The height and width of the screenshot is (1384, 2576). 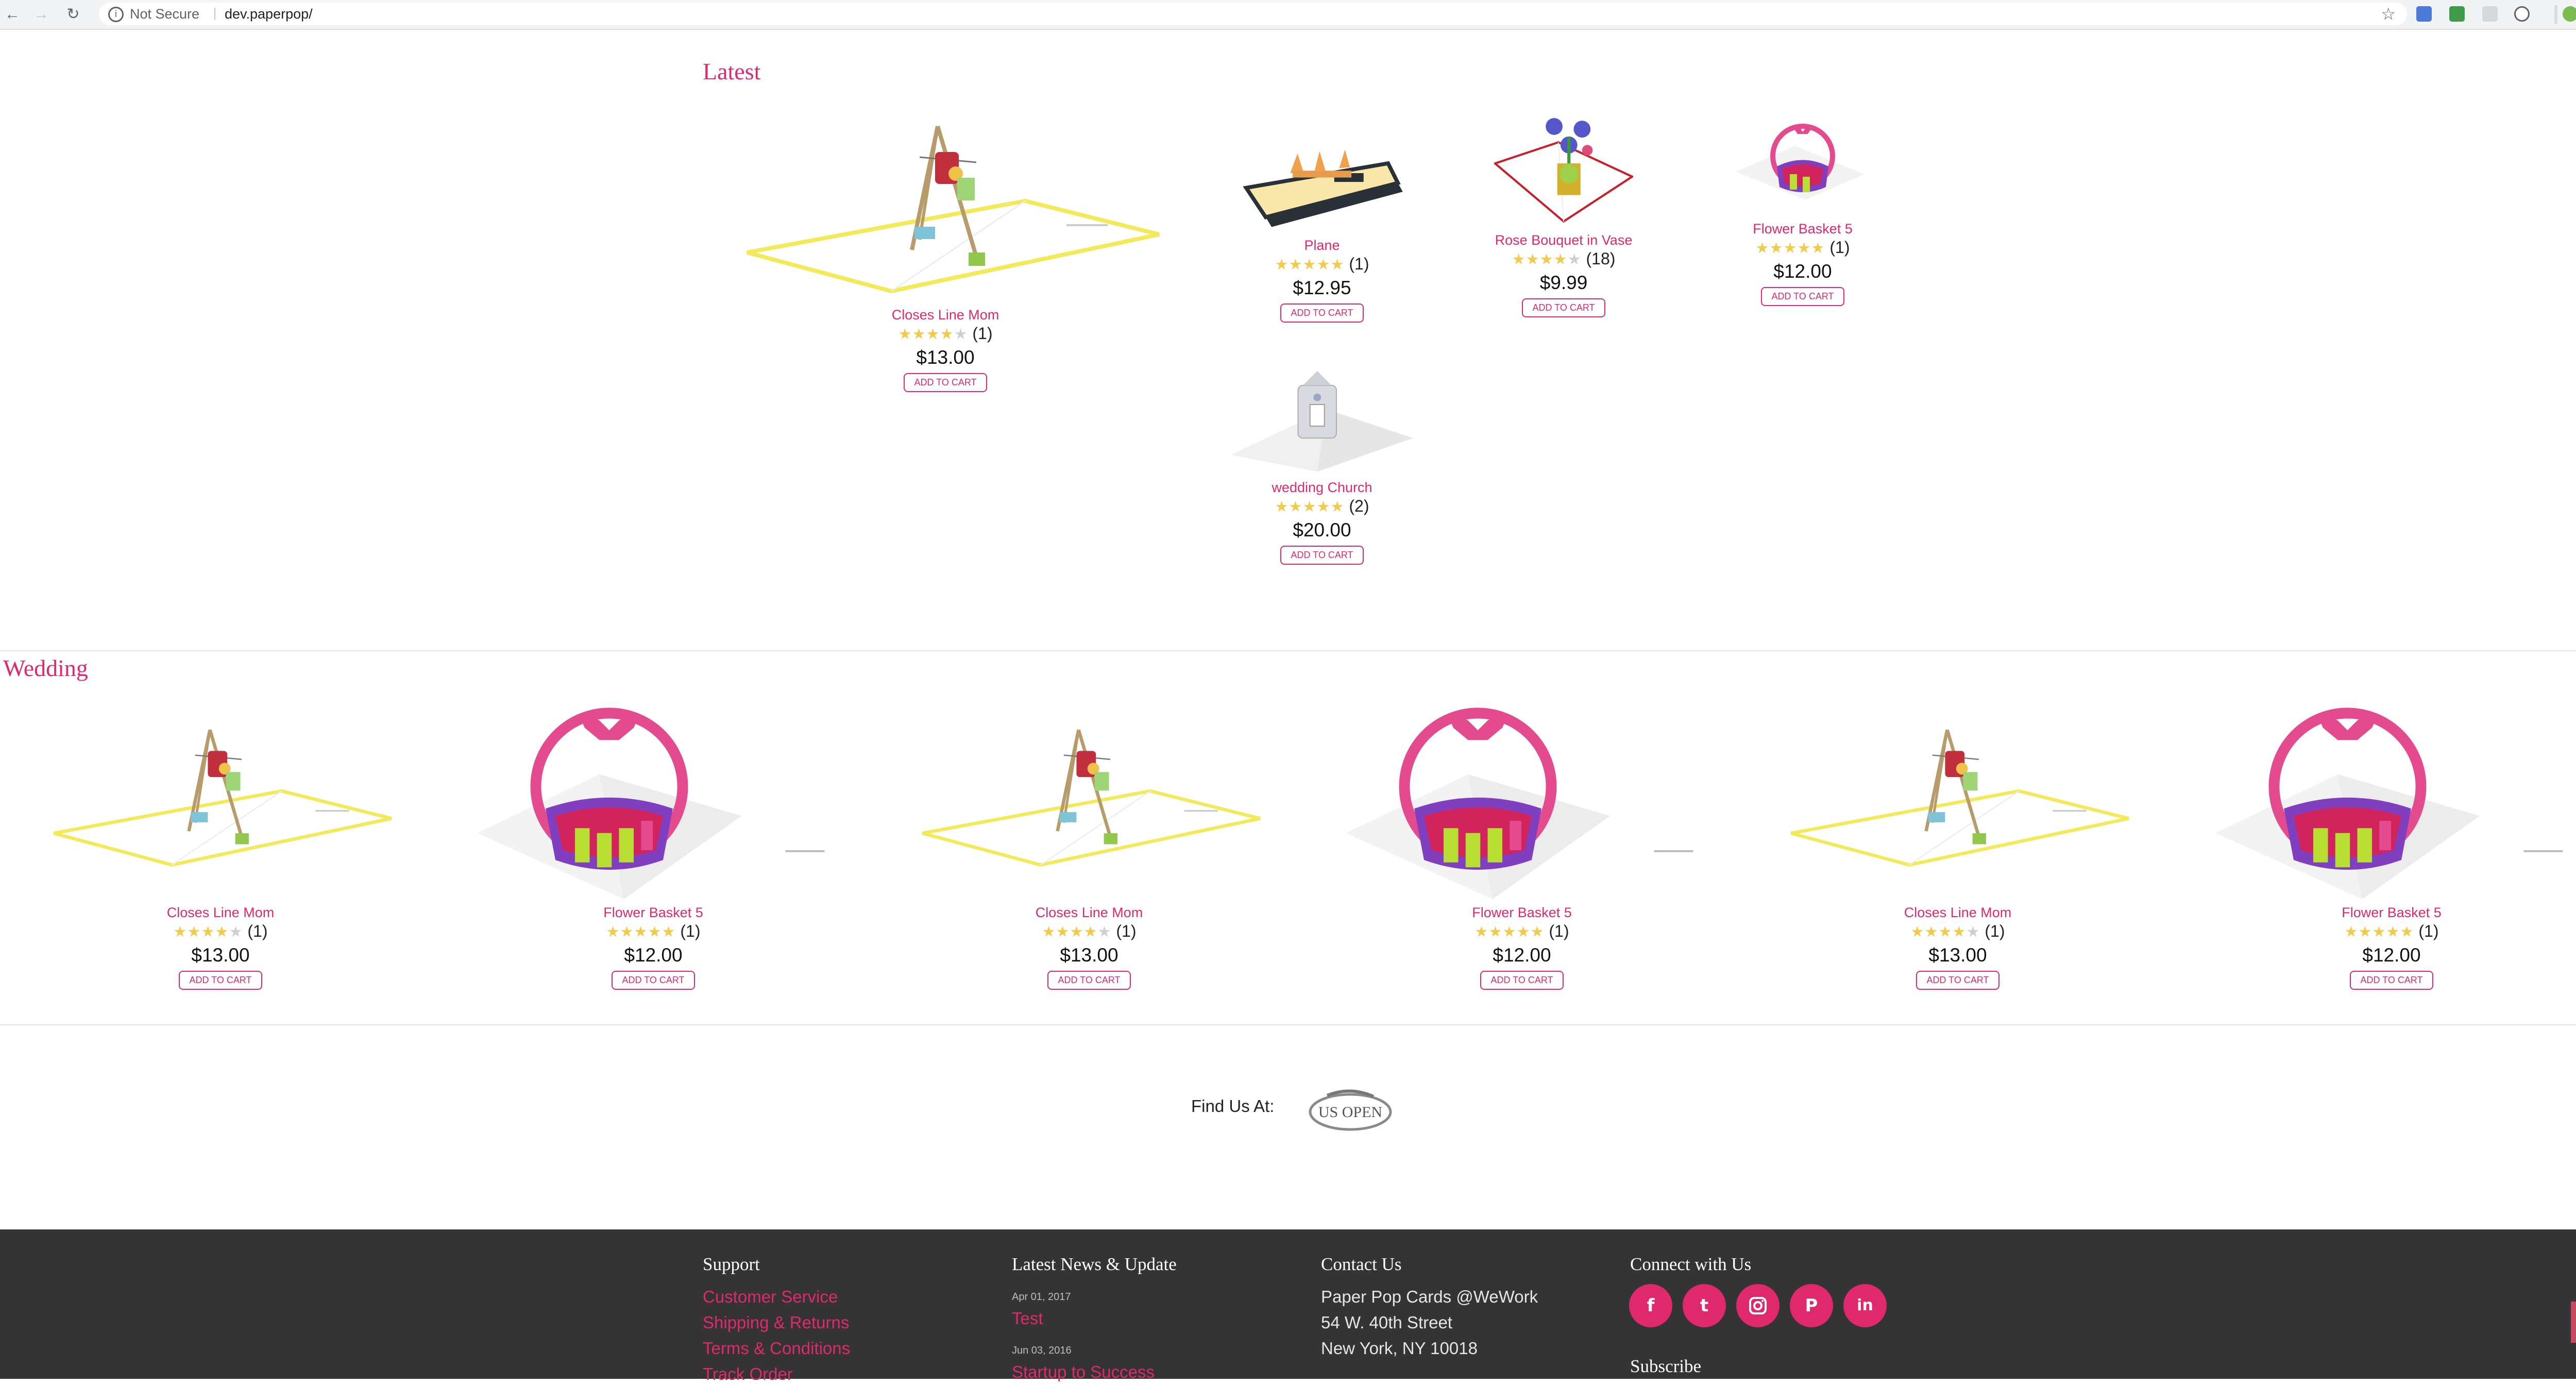 What do you see at coordinates (1253, 14) in the screenshot?
I see `address-bar: i Not Secure dev.paperpop/ ☆` at bounding box center [1253, 14].